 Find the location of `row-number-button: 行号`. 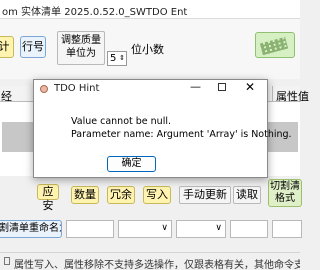

row-number-button: 行号 is located at coordinates (33, 47).